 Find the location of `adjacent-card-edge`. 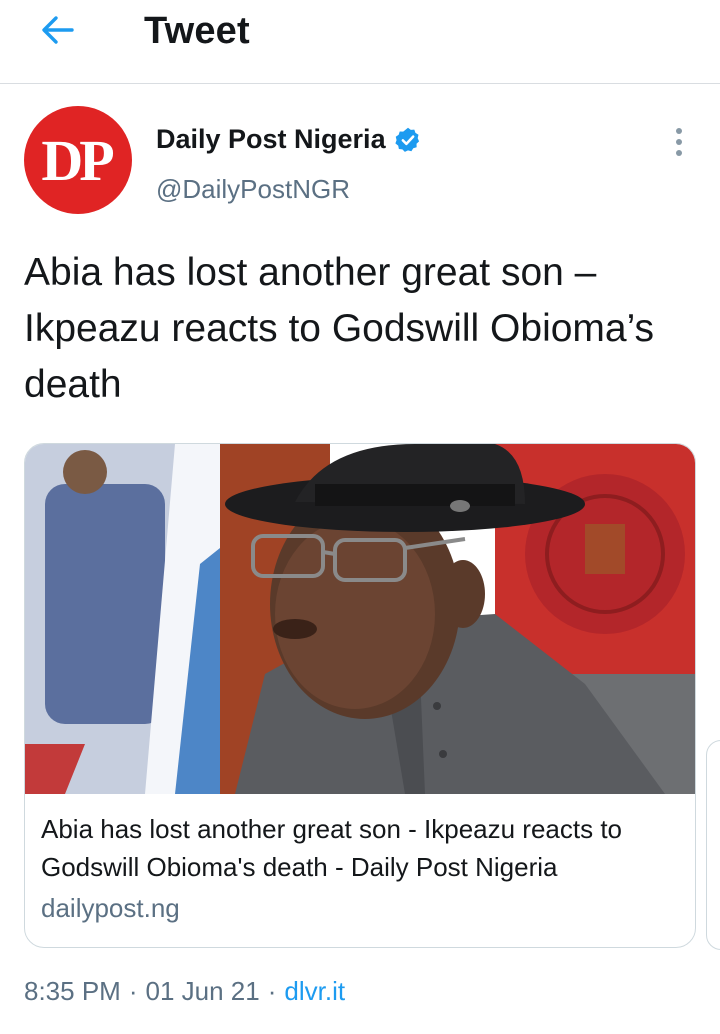

adjacent-card-edge is located at coordinates (713, 845).